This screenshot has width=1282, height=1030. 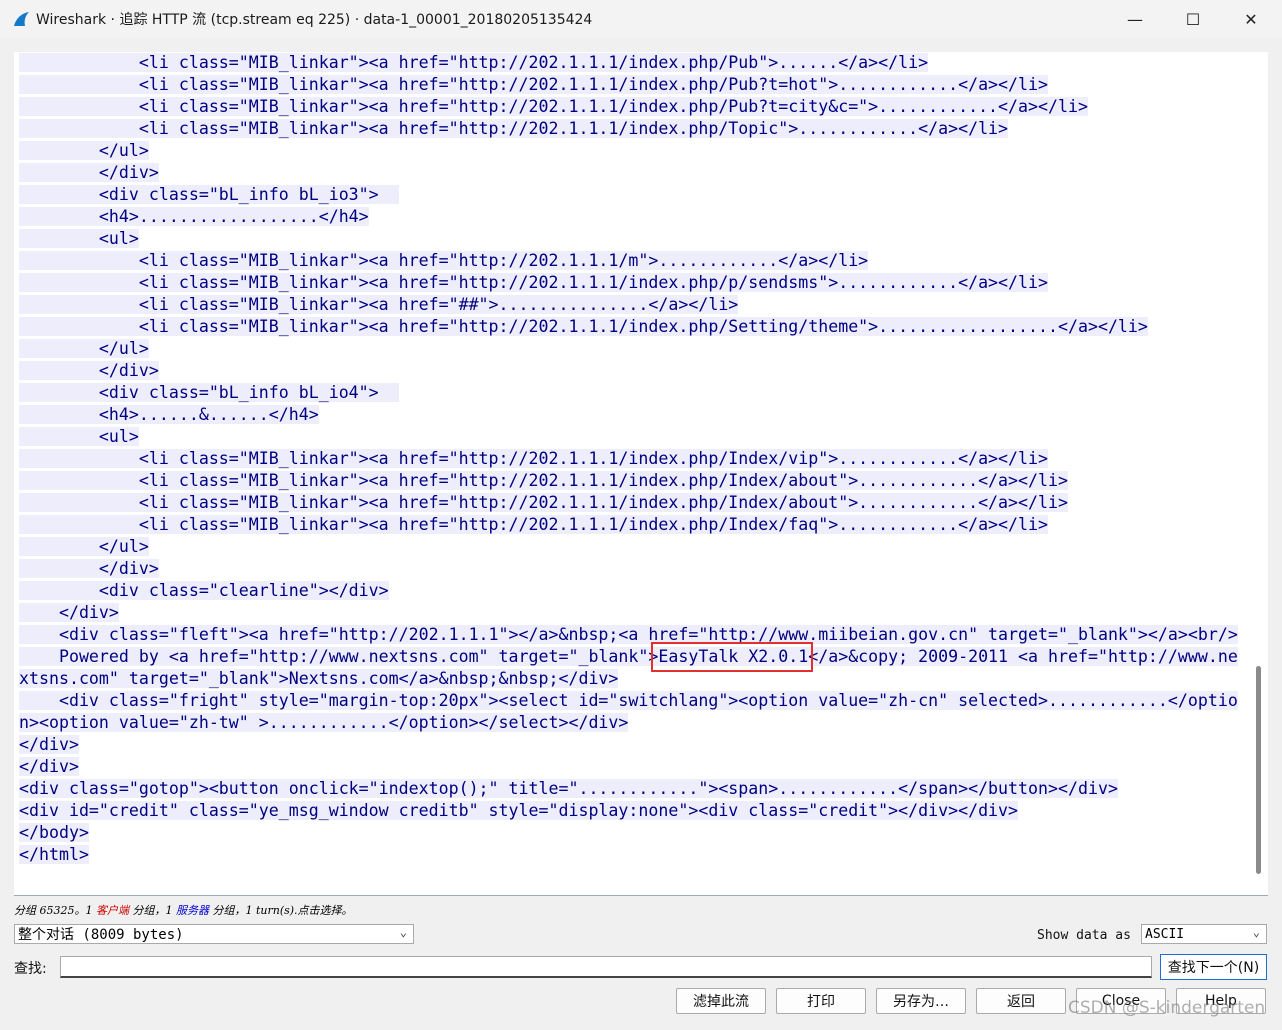 What do you see at coordinates (204, 590) in the screenshot?
I see `stream-line-text: <div class="clearline"></div>` at bounding box center [204, 590].